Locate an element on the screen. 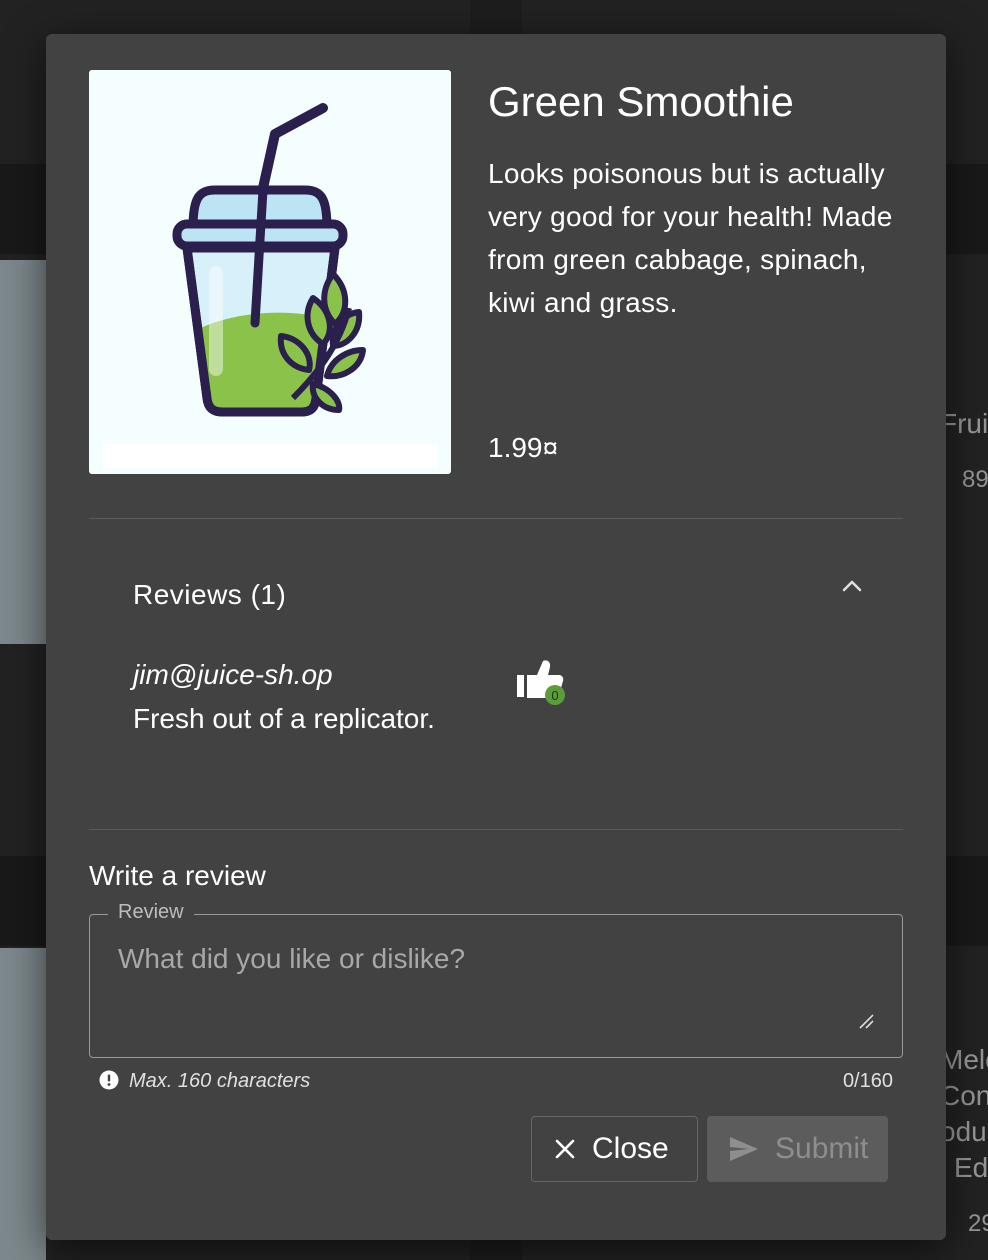 The width and height of the screenshot is (988, 1260). close-button-label: Close is located at coordinates (630, 1148).